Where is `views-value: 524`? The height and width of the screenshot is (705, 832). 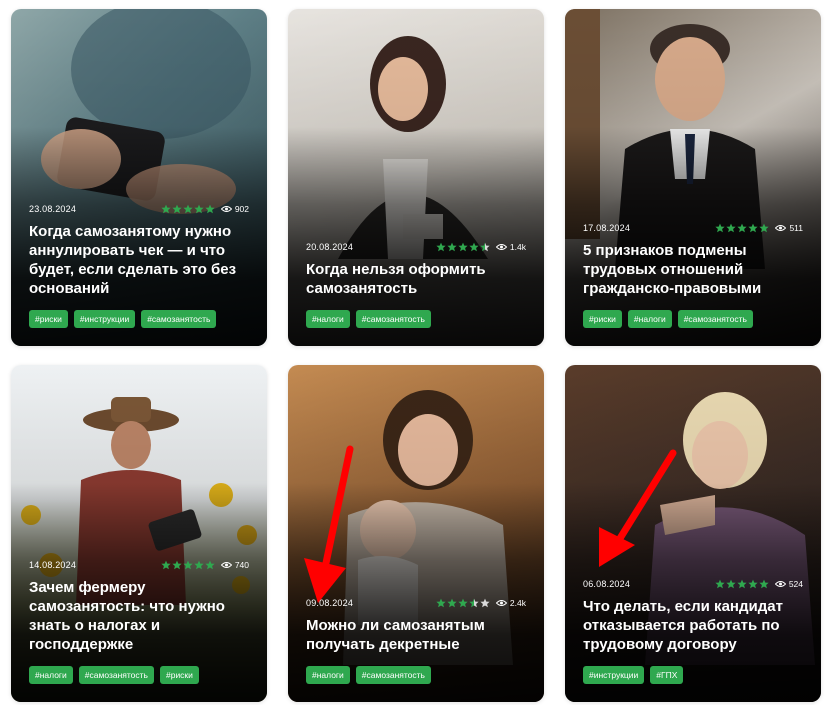
views-value: 524 is located at coordinates (795, 584).